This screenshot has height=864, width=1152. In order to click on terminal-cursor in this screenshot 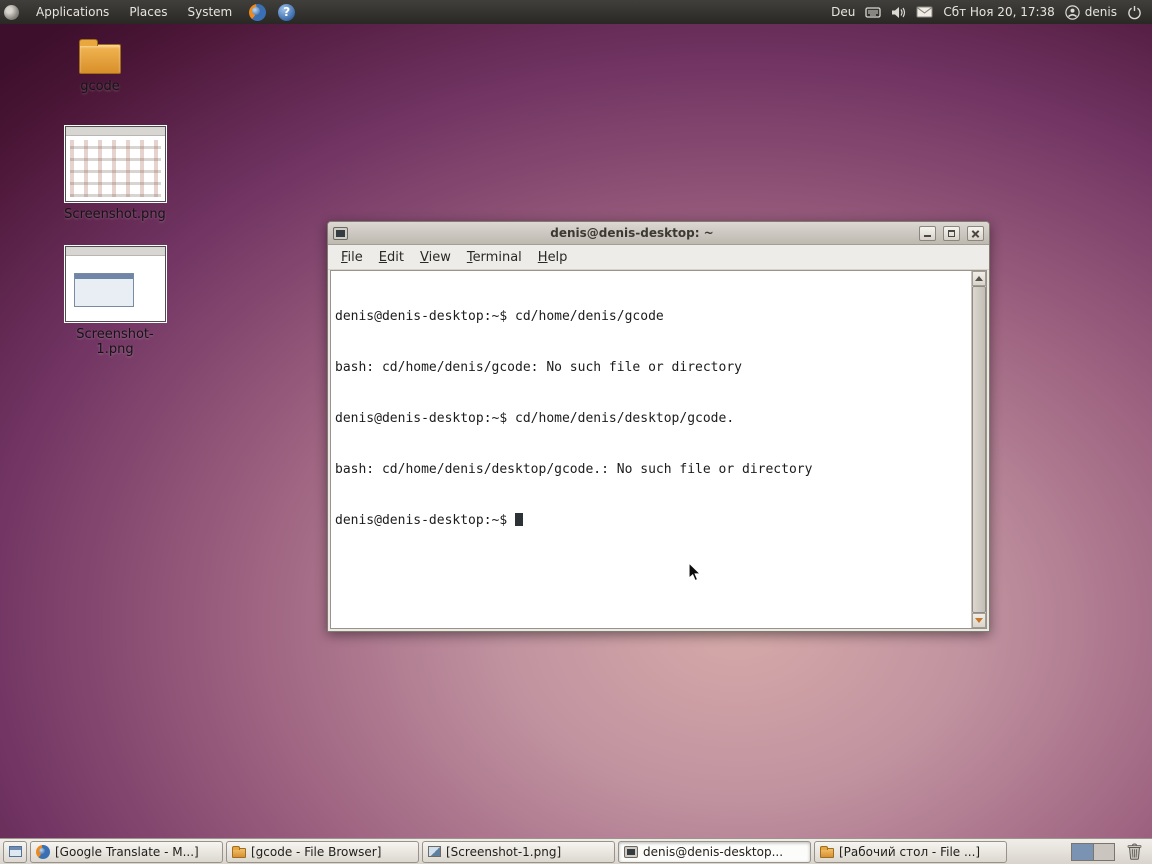, I will do `click(519, 519)`.